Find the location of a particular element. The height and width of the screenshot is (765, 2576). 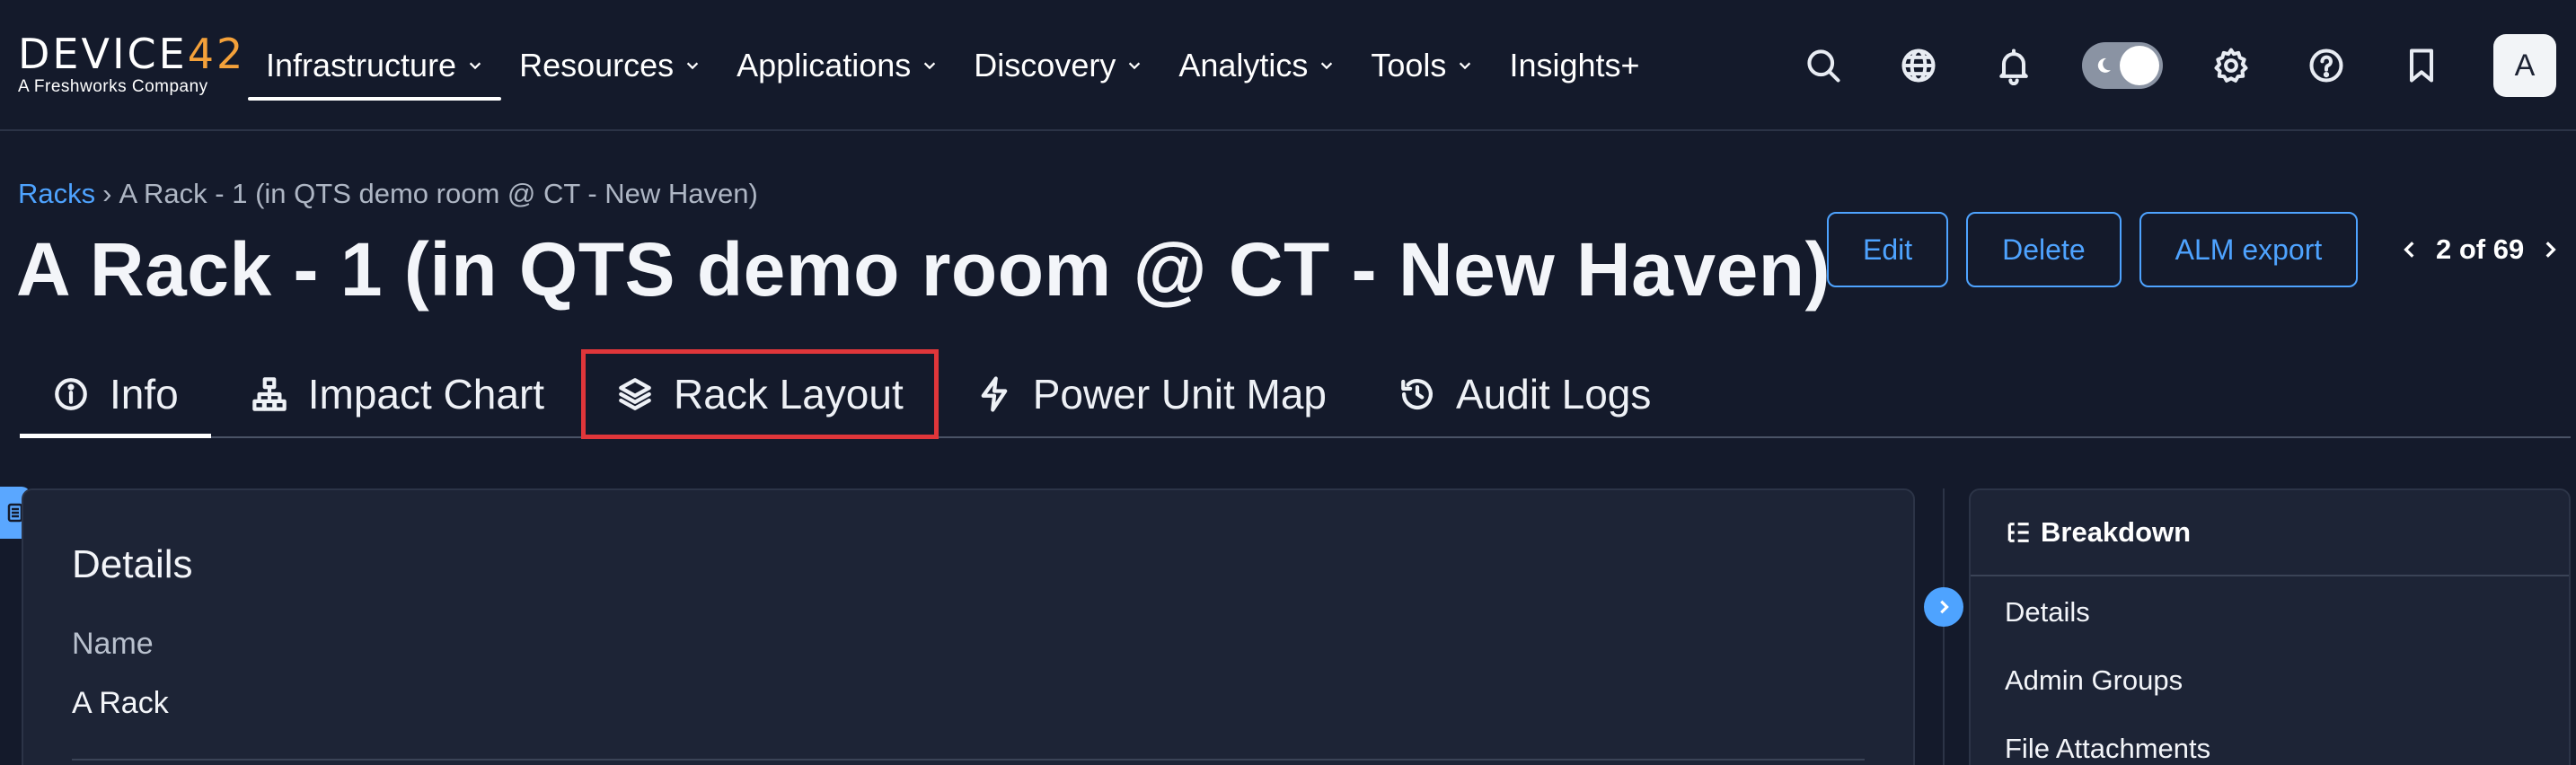

collapse-breakdown-button is located at coordinates (1944, 607).